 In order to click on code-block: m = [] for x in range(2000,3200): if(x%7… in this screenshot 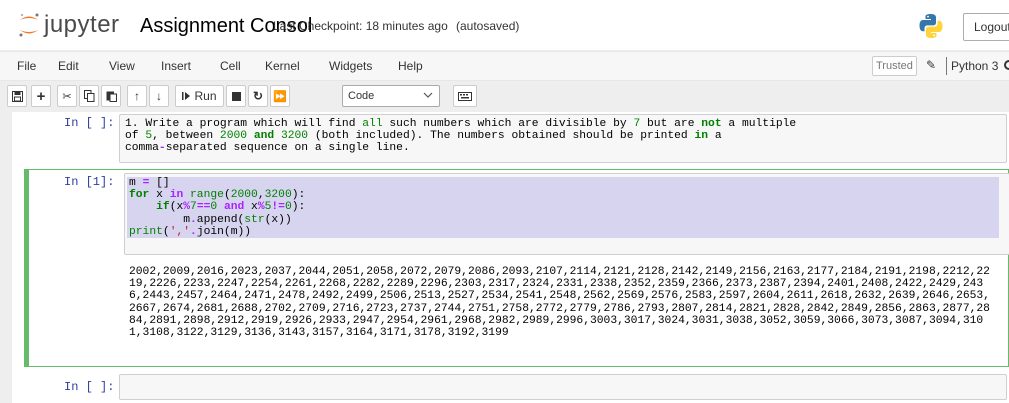, I will do `click(217, 207)`.